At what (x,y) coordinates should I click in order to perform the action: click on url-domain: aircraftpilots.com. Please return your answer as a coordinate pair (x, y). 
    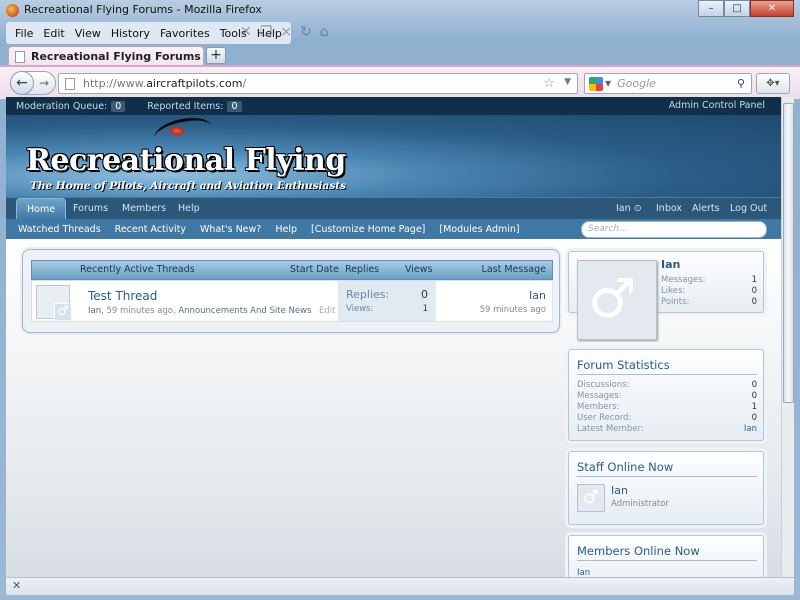
    Looking at the image, I should click on (194, 83).